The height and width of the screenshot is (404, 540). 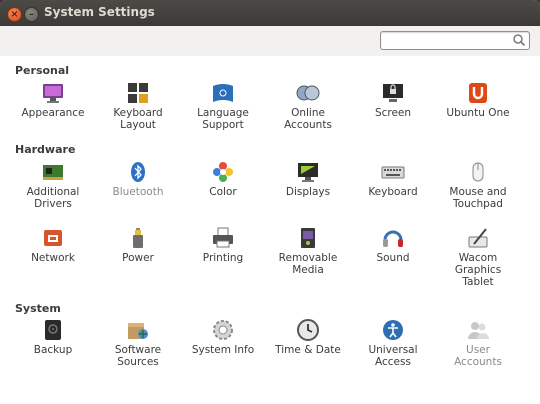 I want to click on wacom-tablet-icon, so click(x=478, y=238).